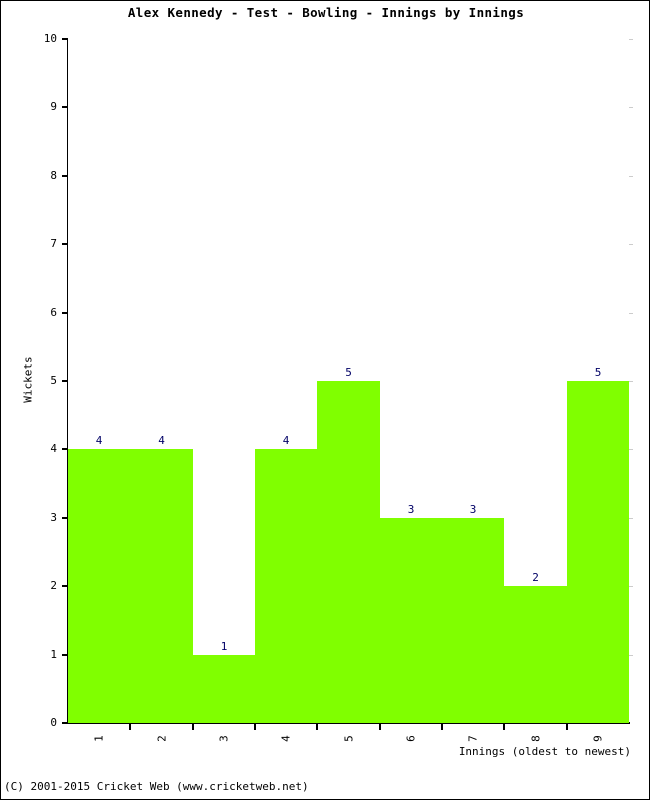 This screenshot has width=650, height=800. What do you see at coordinates (99, 738) in the screenshot?
I see `x-tick-label: 1` at bounding box center [99, 738].